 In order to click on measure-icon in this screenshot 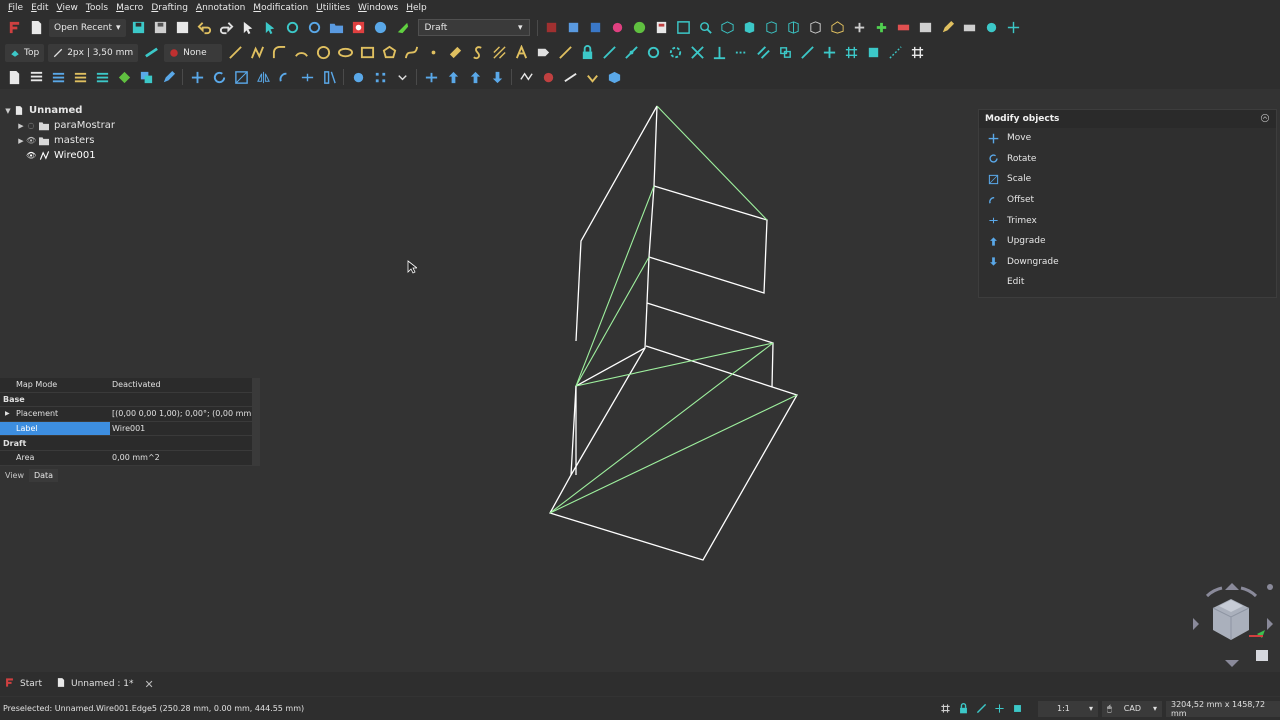, I will do `click(662, 28)`.